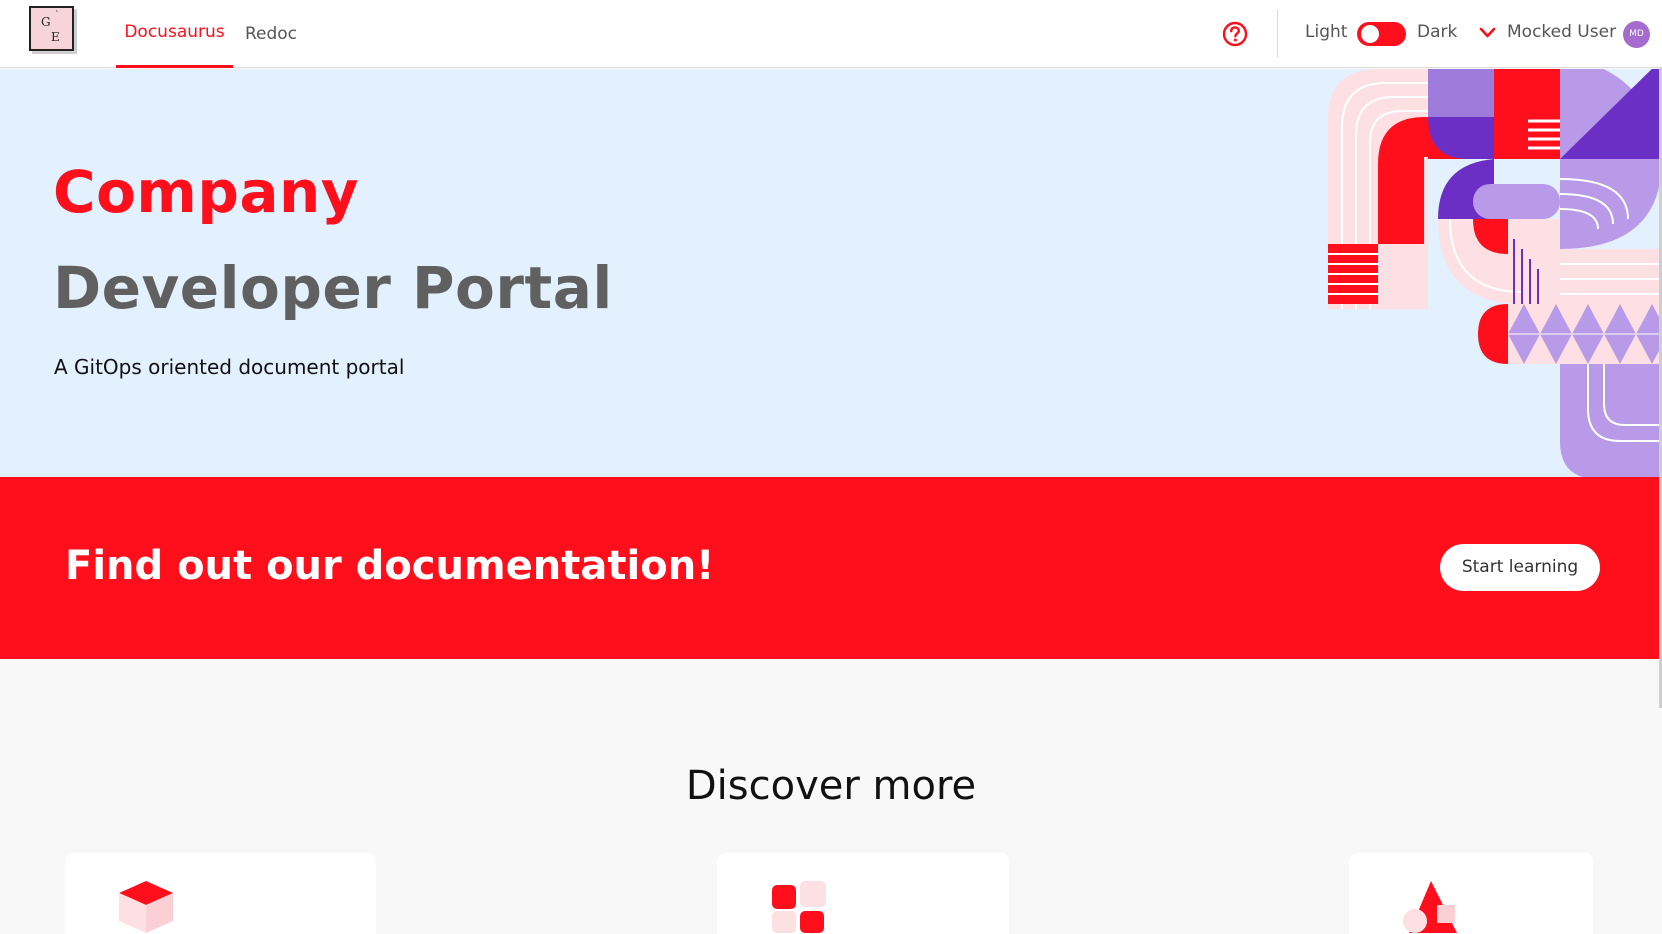 The height and width of the screenshot is (934, 1662). I want to click on hero-subtitle: A GitOps oriented document portal, so click(229, 367).